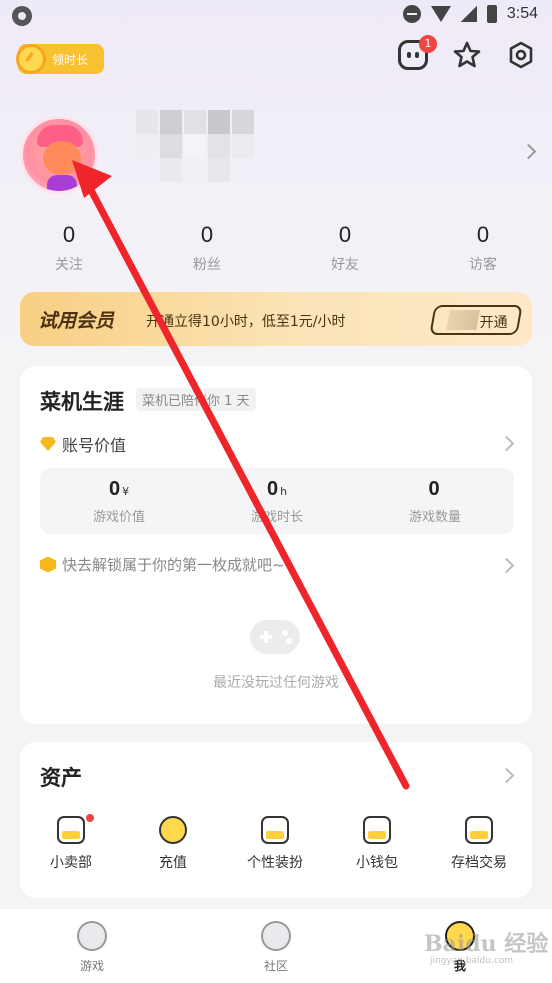  What do you see at coordinates (196, 399) in the screenshot?
I see `career-days-tag: 菜机已陪伴你 1 天` at bounding box center [196, 399].